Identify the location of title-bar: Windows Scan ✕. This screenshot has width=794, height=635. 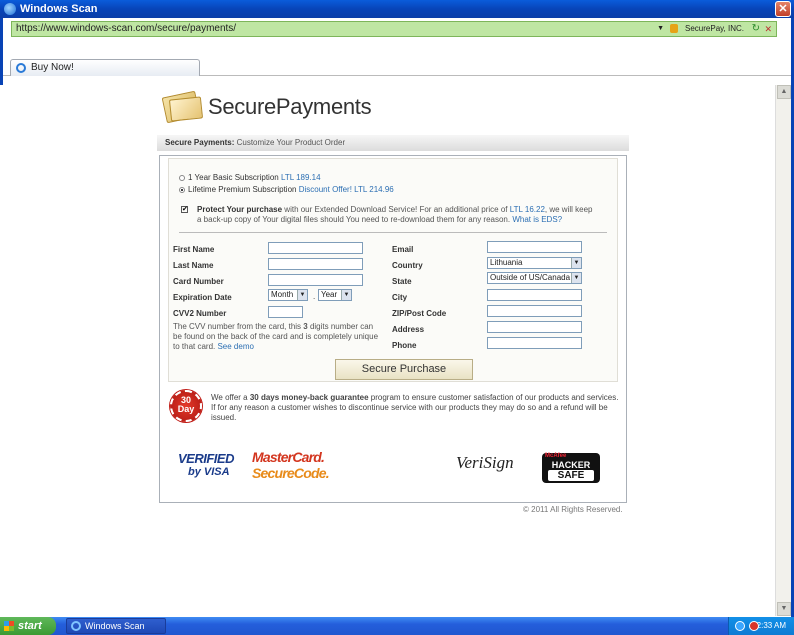
(397, 9).